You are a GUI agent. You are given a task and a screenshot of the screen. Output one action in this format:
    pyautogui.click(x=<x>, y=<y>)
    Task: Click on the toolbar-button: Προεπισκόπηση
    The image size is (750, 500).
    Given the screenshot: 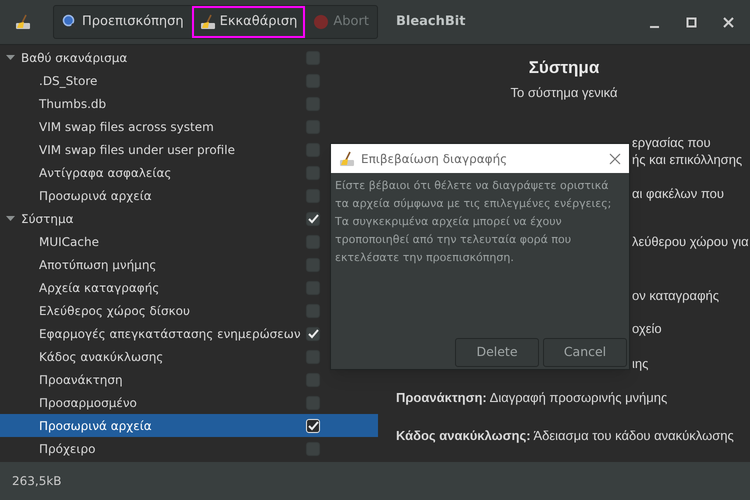 What is the action you would take?
    pyautogui.click(x=123, y=22)
    